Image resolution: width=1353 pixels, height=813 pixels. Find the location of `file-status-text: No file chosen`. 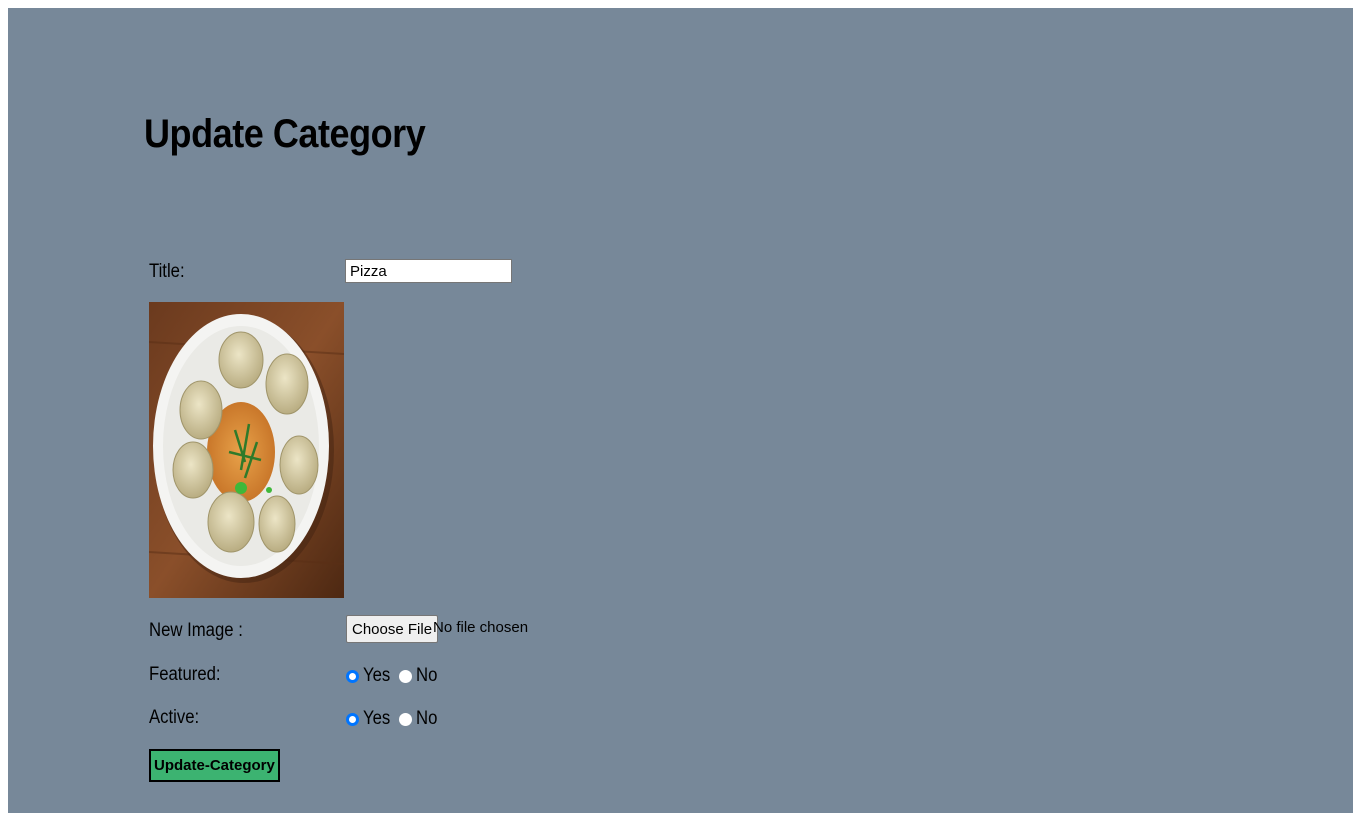

file-status-text: No file chosen is located at coordinates (481, 627).